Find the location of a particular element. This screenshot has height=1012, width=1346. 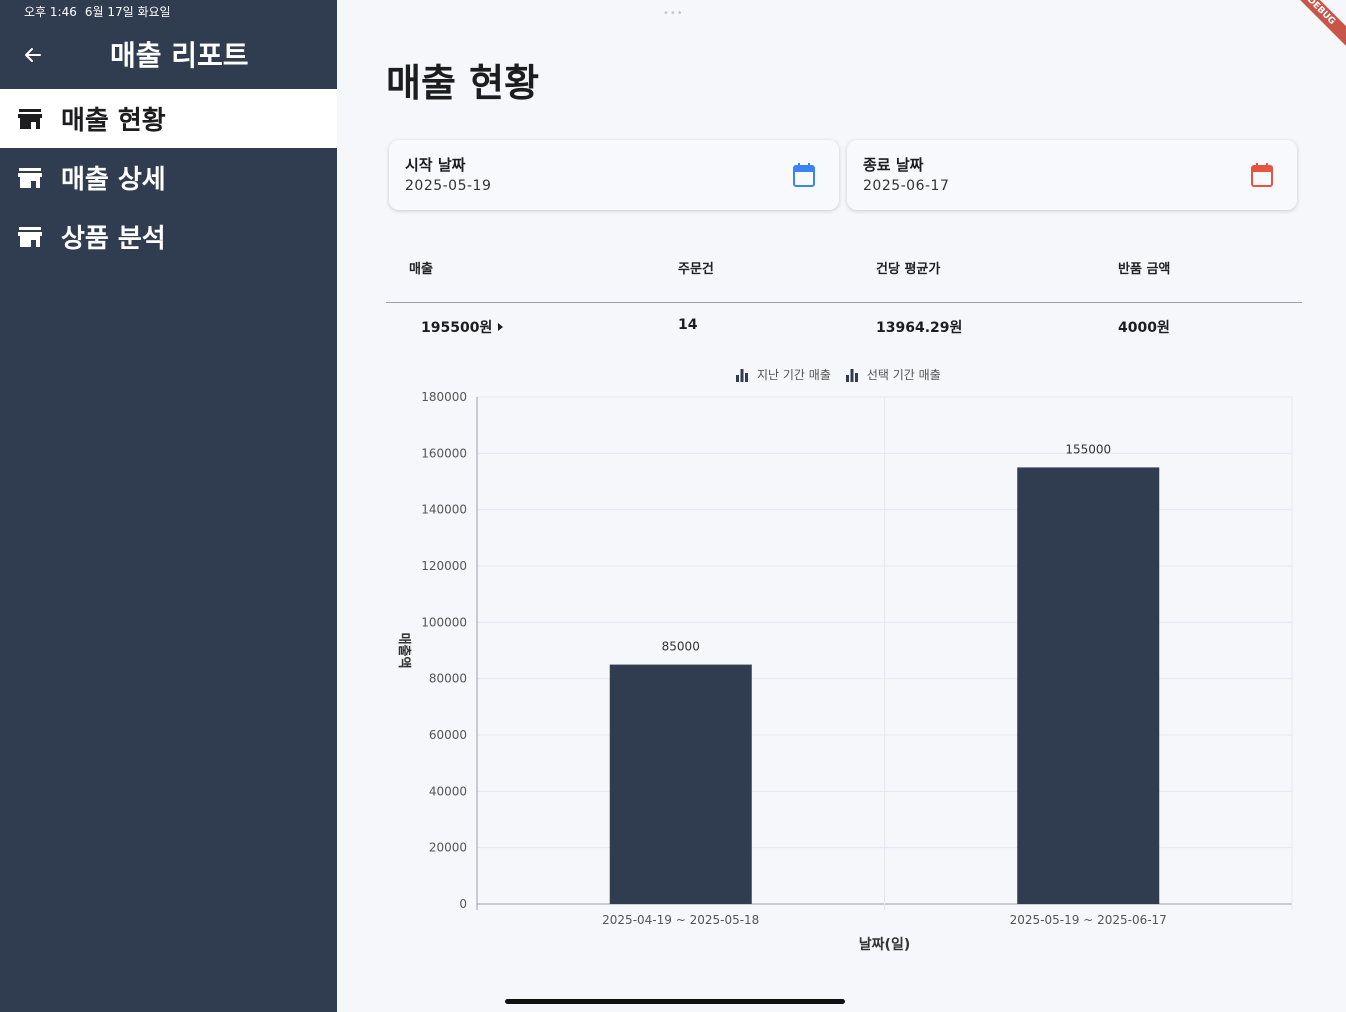

y-tick-label: 140000 is located at coordinates (444, 510).